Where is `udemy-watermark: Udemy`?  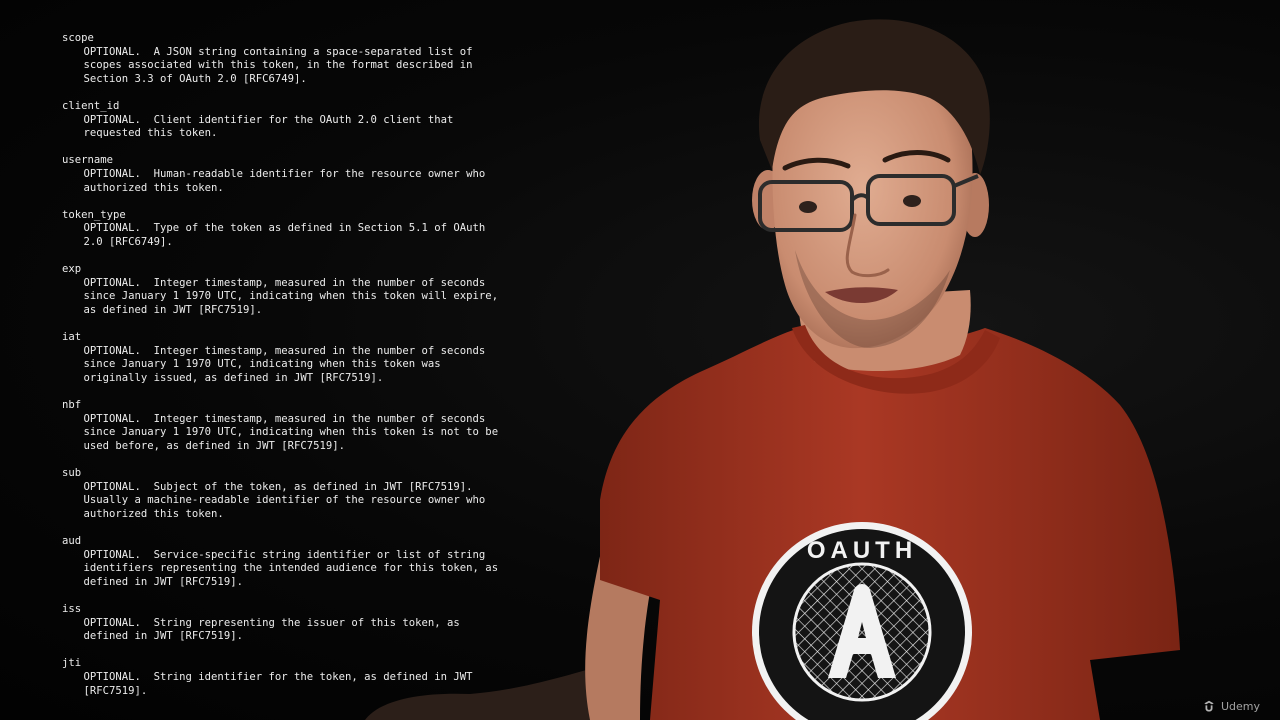 udemy-watermark: Udemy is located at coordinates (1231, 706).